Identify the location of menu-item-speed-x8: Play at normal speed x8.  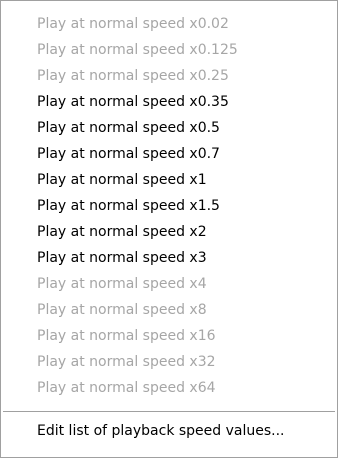
(169, 310).